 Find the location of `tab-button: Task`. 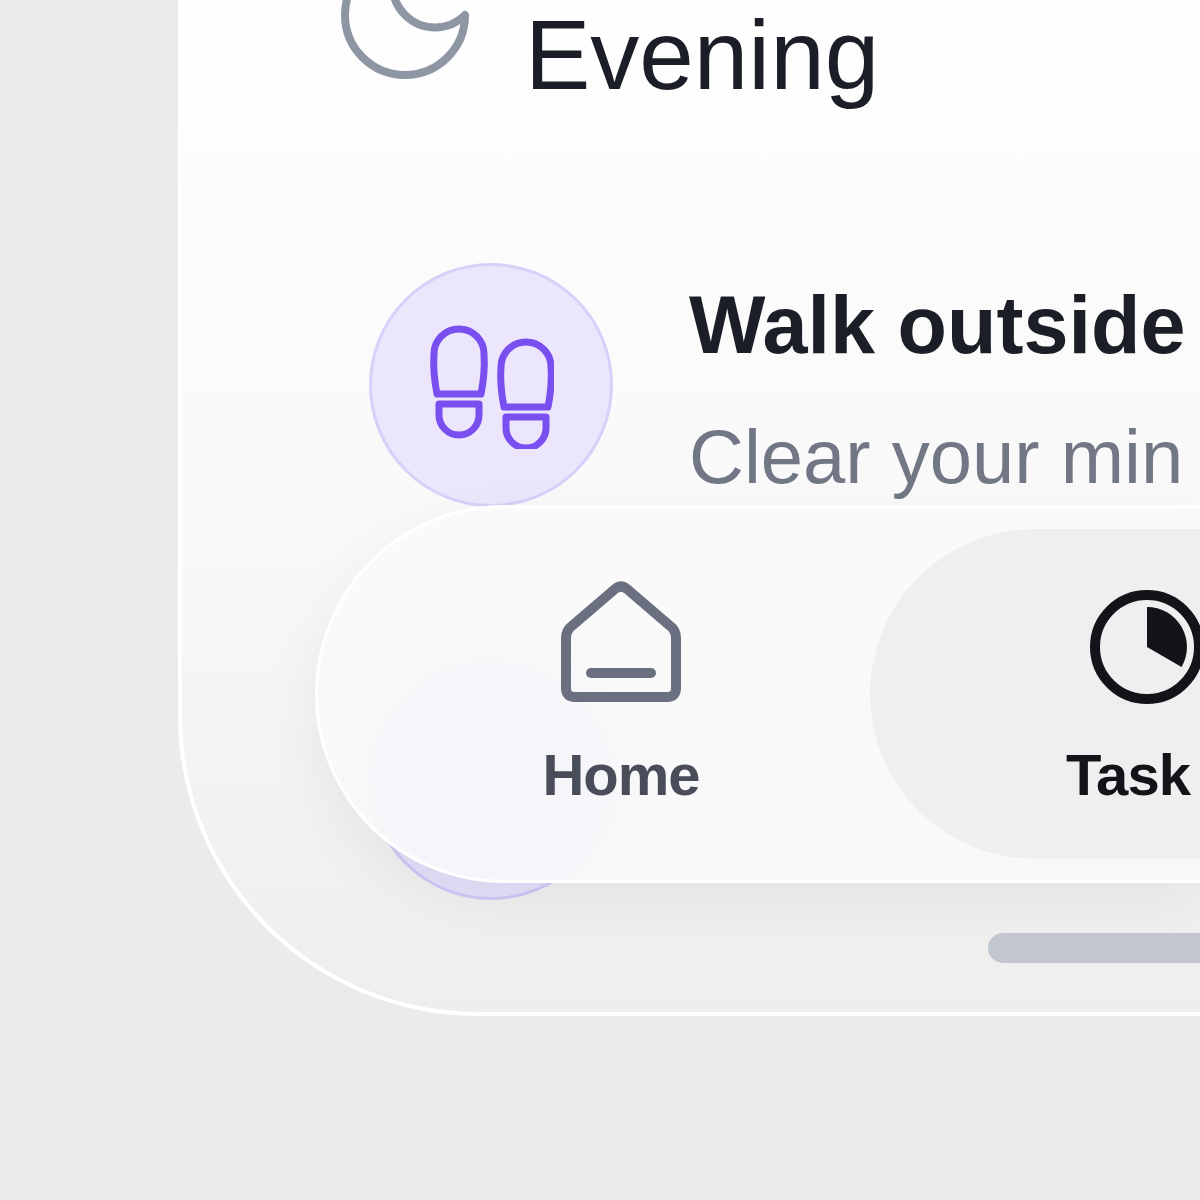

tab-button: Task is located at coordinates (1035, 694).